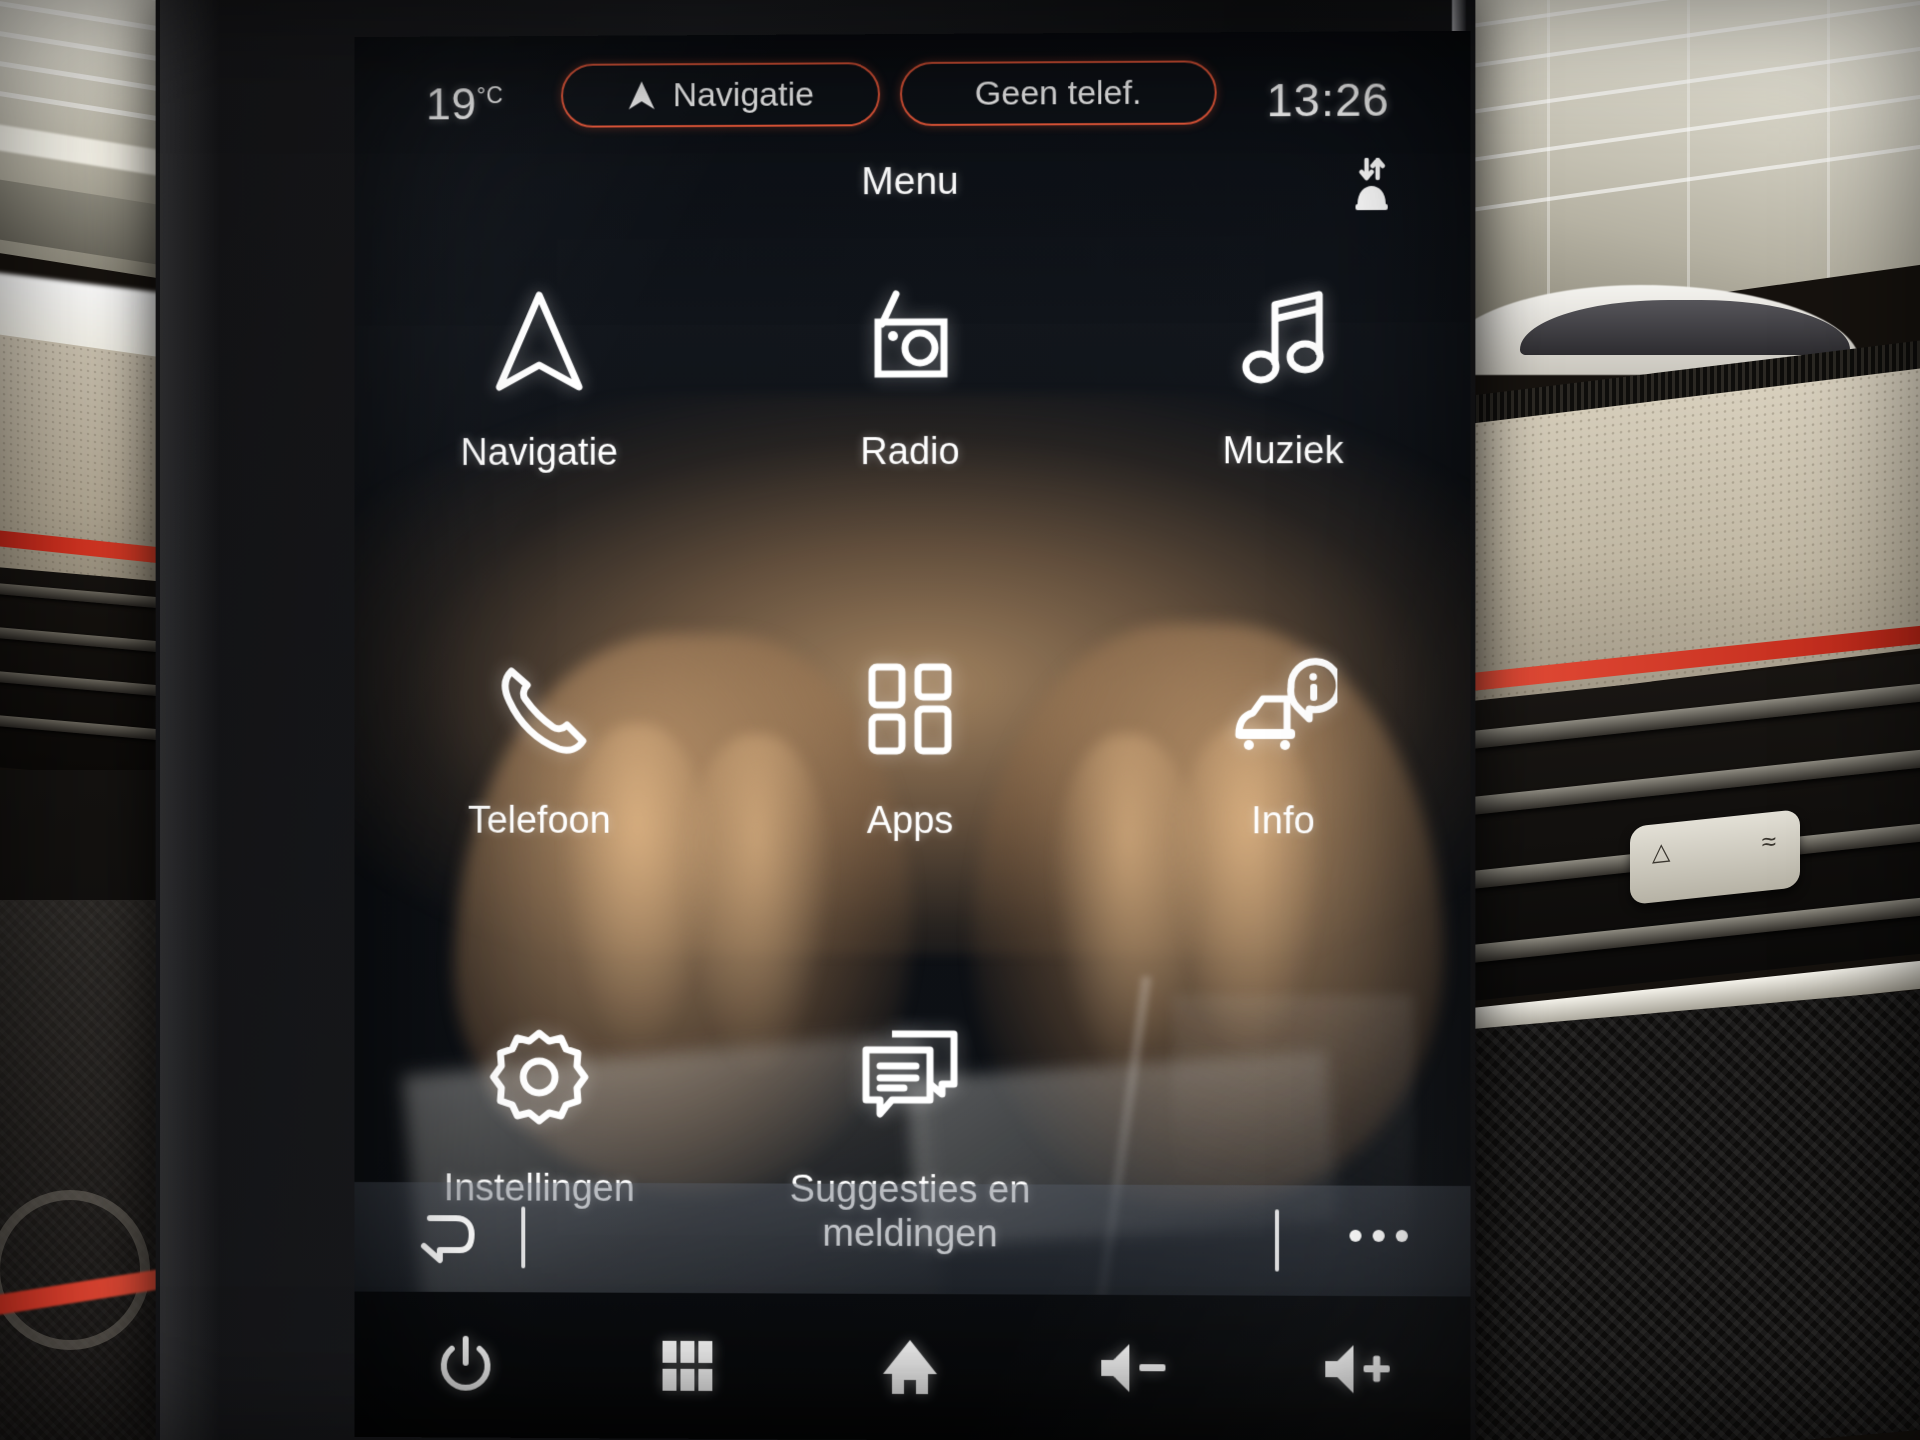  What do you see at coordinates (523, 1237) in the screenshot?
I see `toolbar-divider-left` at bounding box center [523, 1237].